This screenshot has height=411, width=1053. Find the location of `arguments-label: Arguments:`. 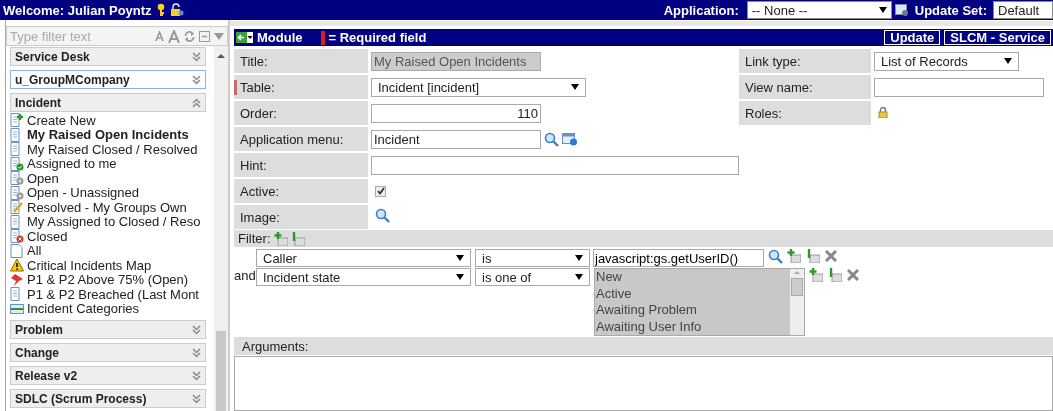

arguments-label: Arguments: is located at coordinates (275, 346).